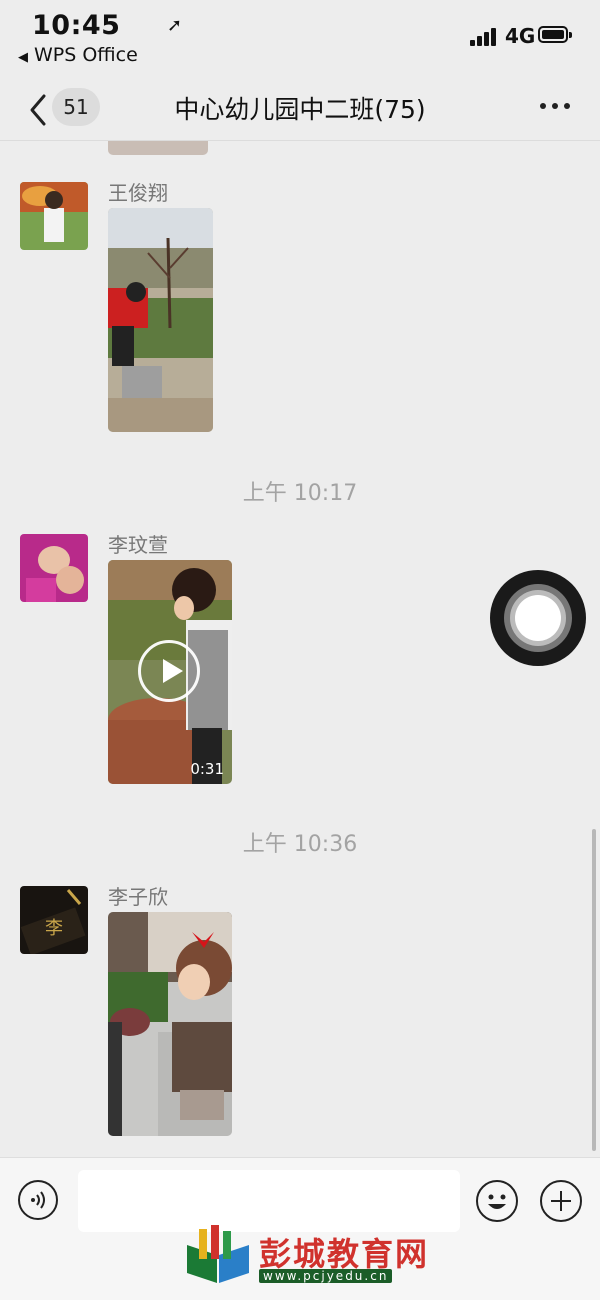 This screenshot has width=600, height=1300. Describe the element at coordinates (76, 107) in the screenshot. I see `unread-count-badge: 51` at that location.